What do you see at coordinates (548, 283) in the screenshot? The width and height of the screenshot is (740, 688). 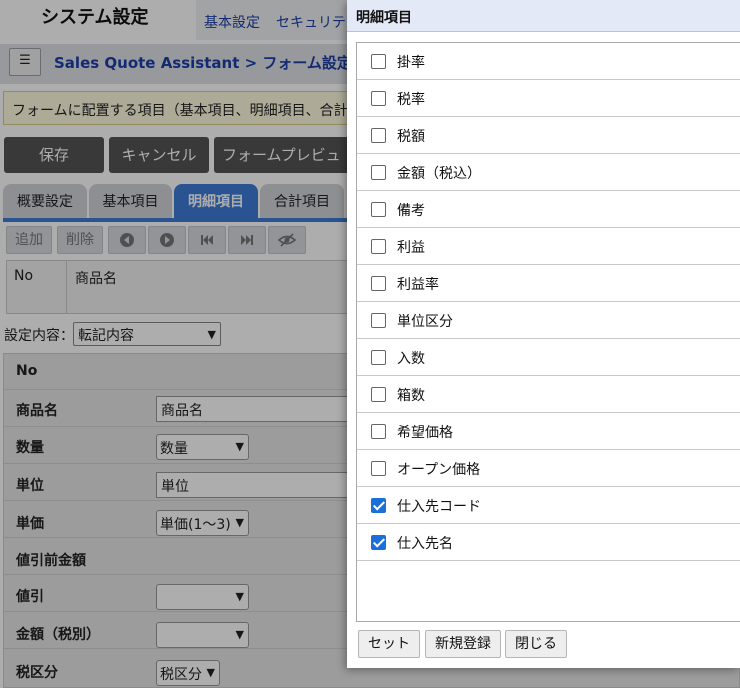 I see `list-item: 利益率` at bounding box center [548, 283].